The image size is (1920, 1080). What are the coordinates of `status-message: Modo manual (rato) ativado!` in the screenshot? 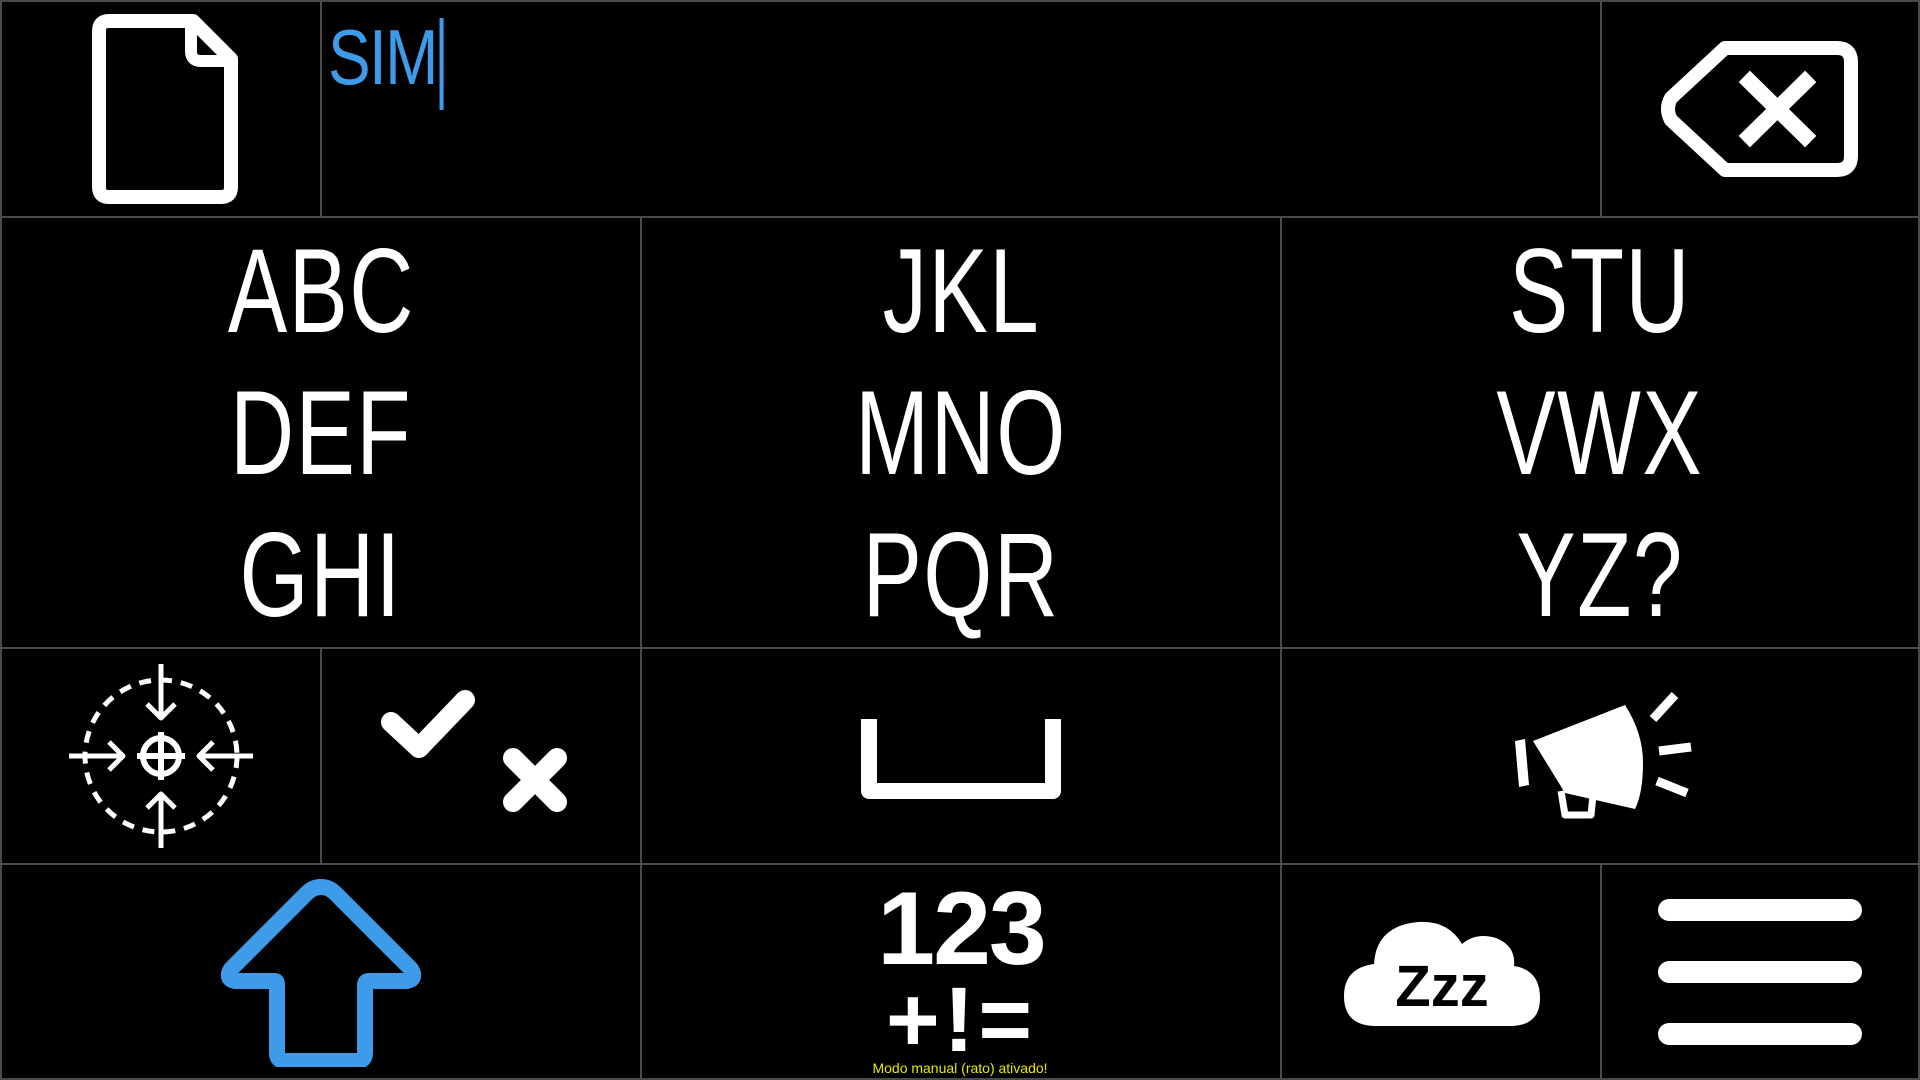 It's located at (960, 1068).